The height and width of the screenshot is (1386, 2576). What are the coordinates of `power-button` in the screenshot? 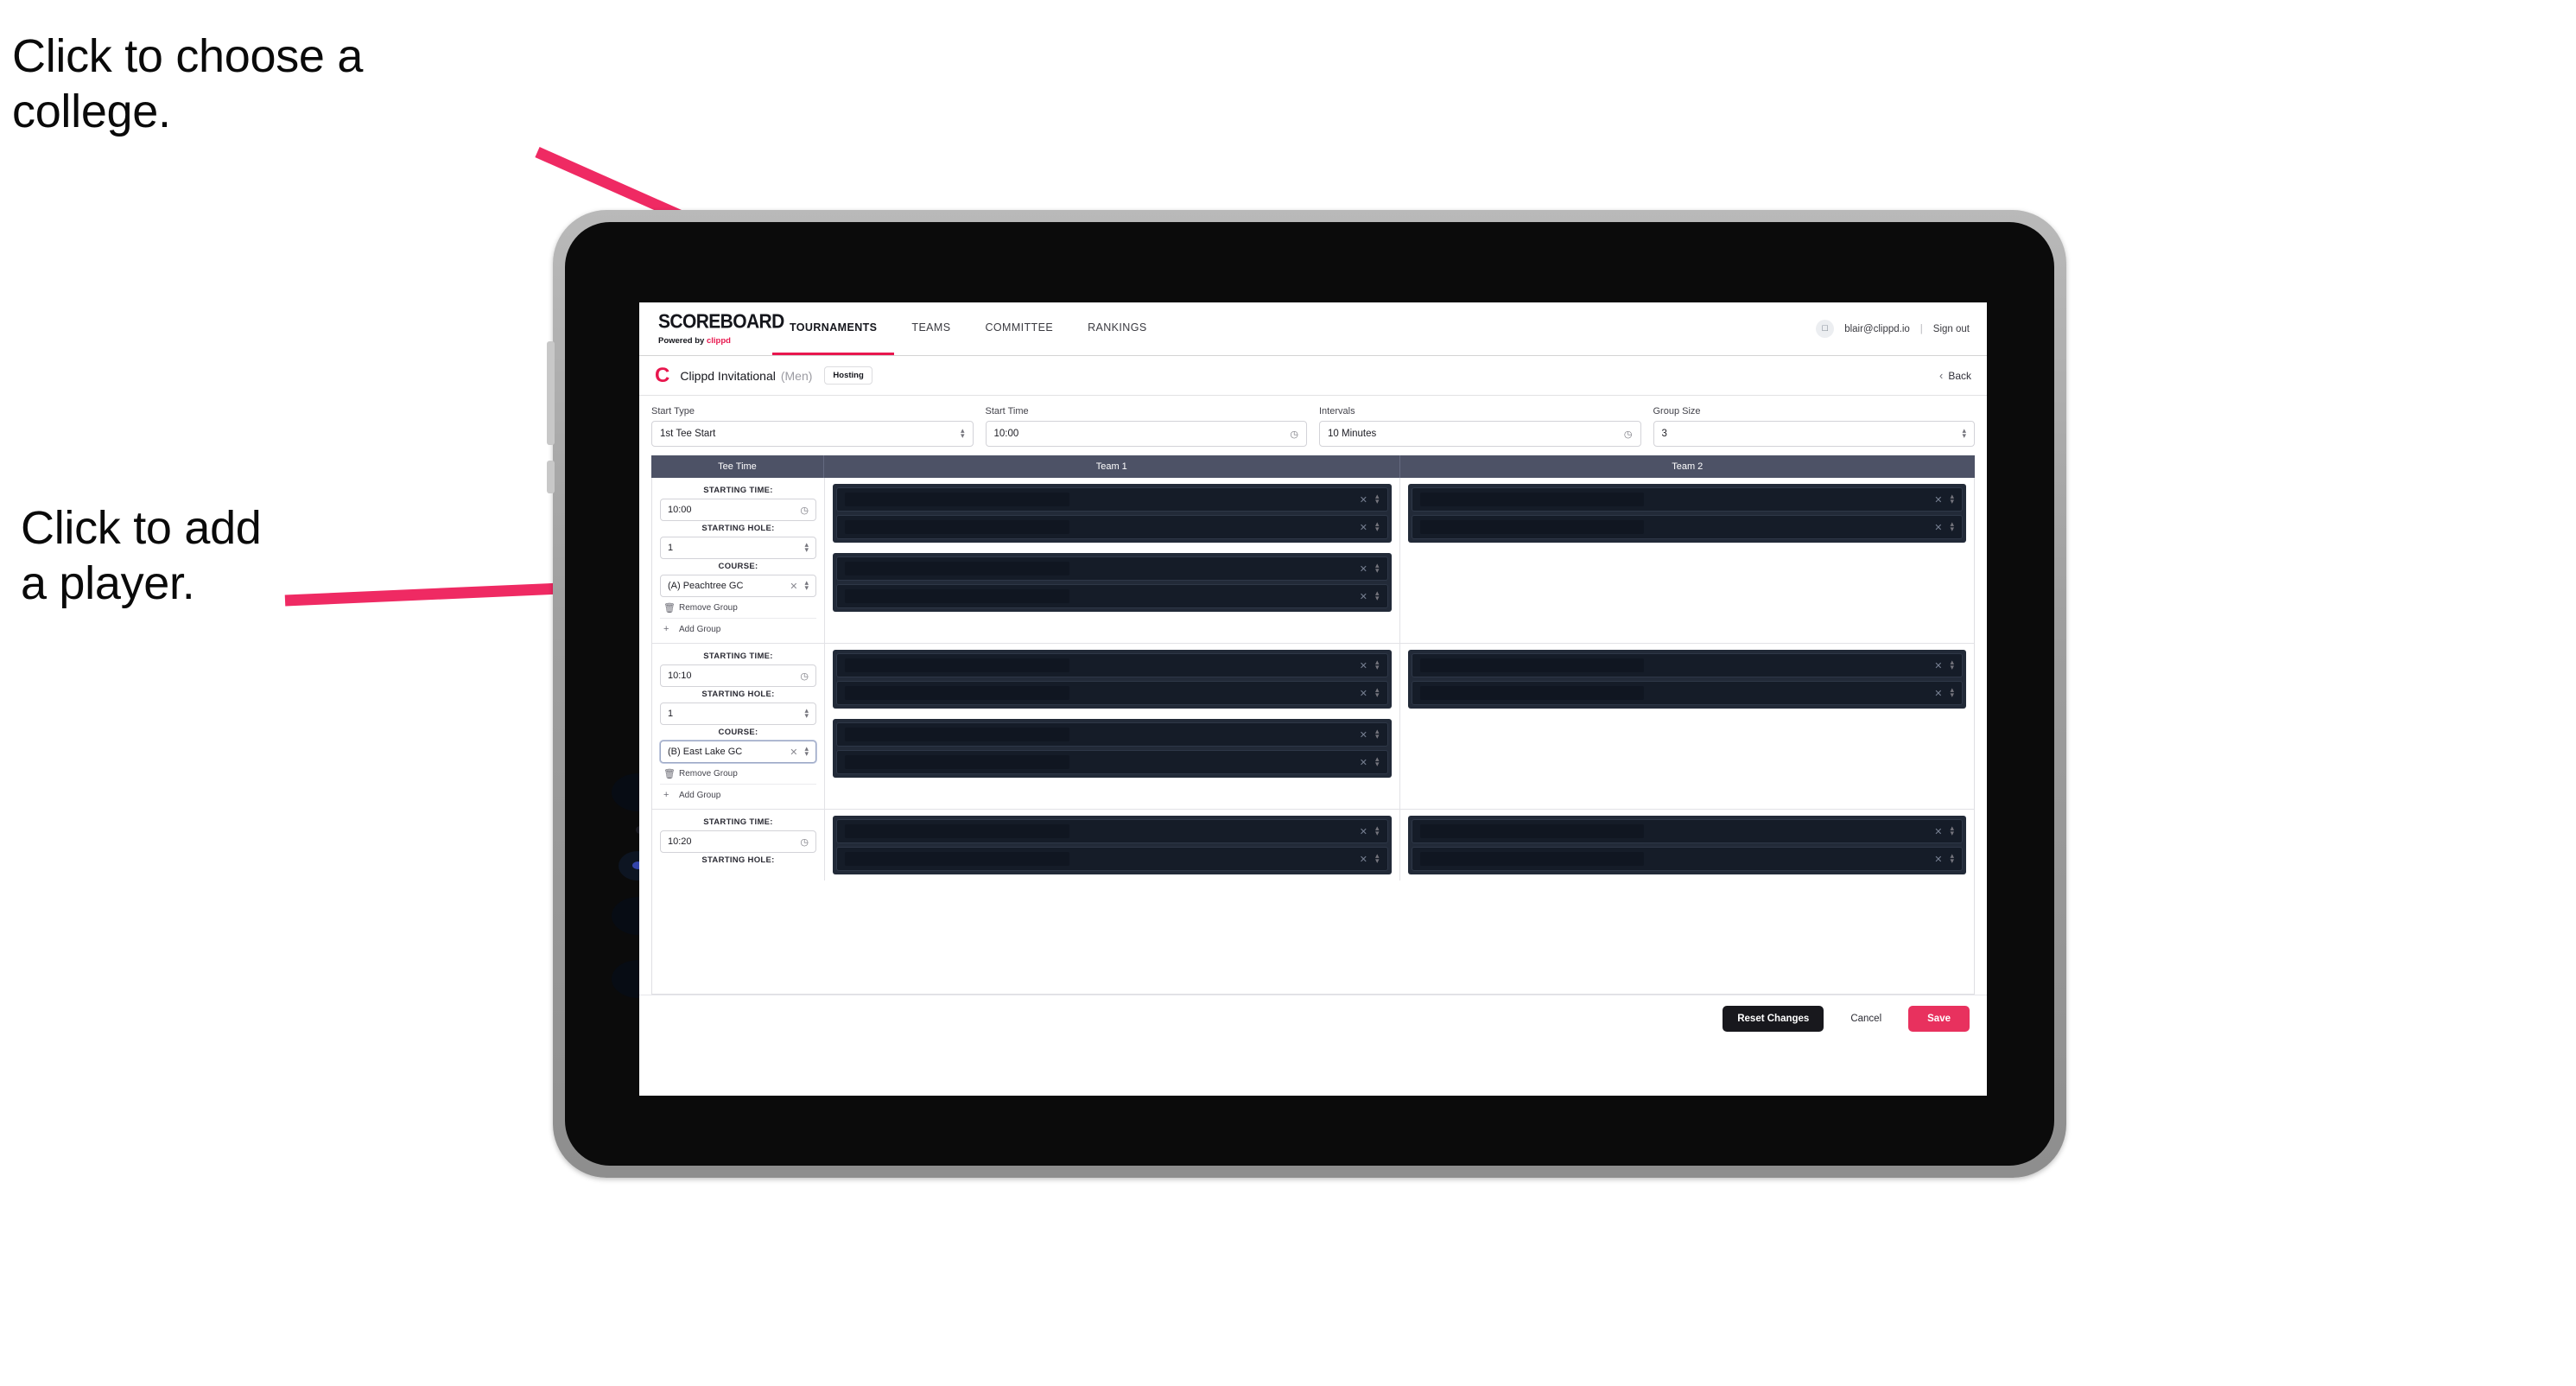 It's located at (551, 477).